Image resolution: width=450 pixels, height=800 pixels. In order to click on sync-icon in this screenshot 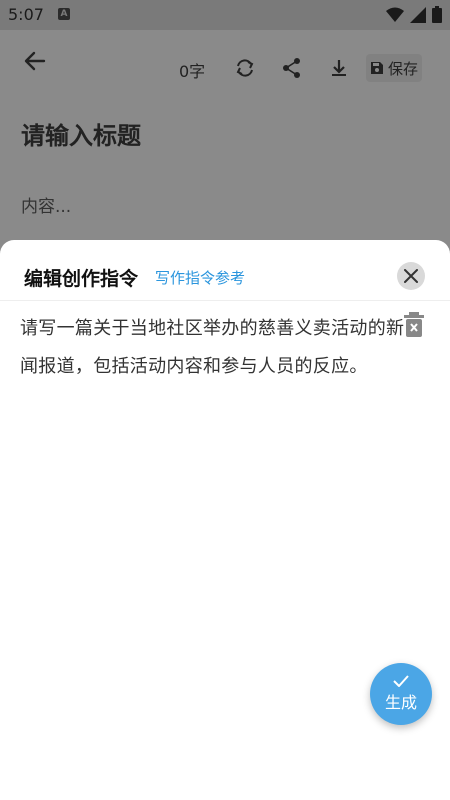, I will do `click(245, 68)`.